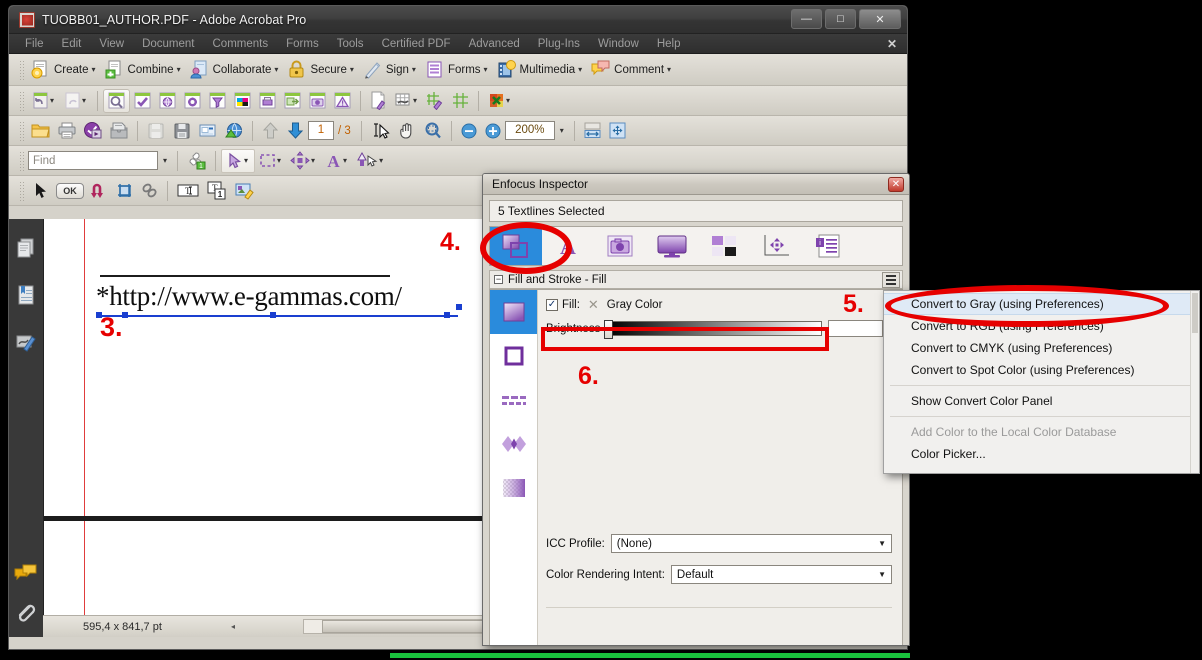 This screenshot has width=1202, height=660. What do you see at coordinates (751, 543) in the screenshot?
I see `icc-profile-select: (None) ▼` at bounding box center [751, 543].